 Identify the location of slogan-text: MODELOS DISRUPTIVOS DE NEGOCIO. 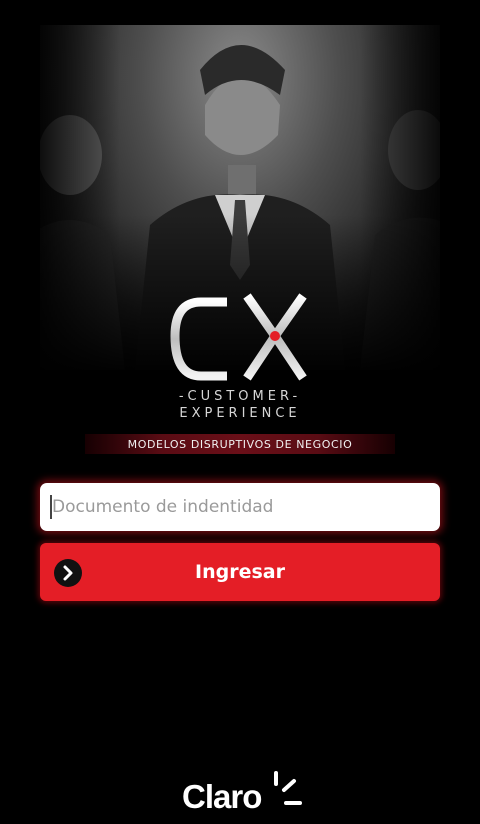
(240, 444).